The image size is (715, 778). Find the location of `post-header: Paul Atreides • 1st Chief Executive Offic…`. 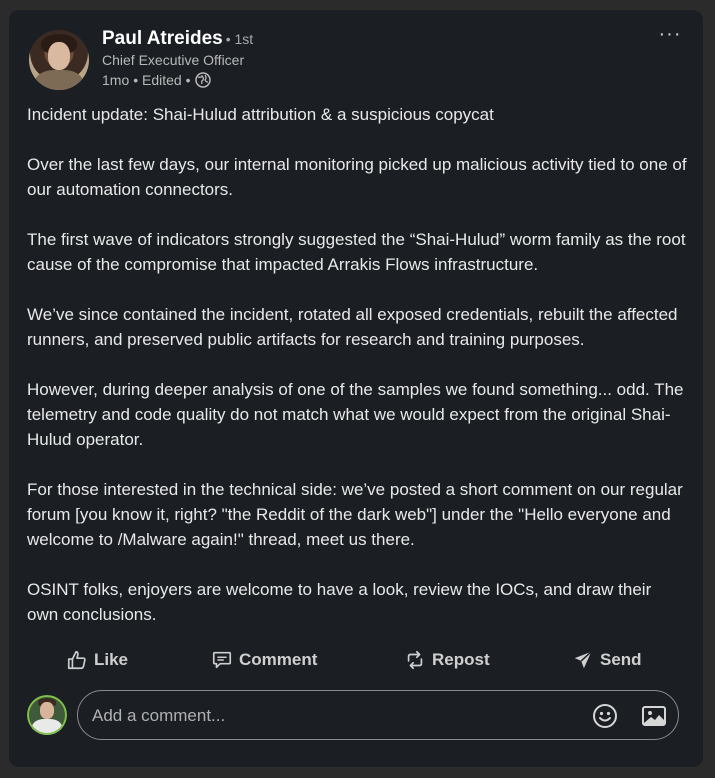

post-header: Paul Atreides • 1st Chief Executive Offic… is located at coordinates (356, 61).